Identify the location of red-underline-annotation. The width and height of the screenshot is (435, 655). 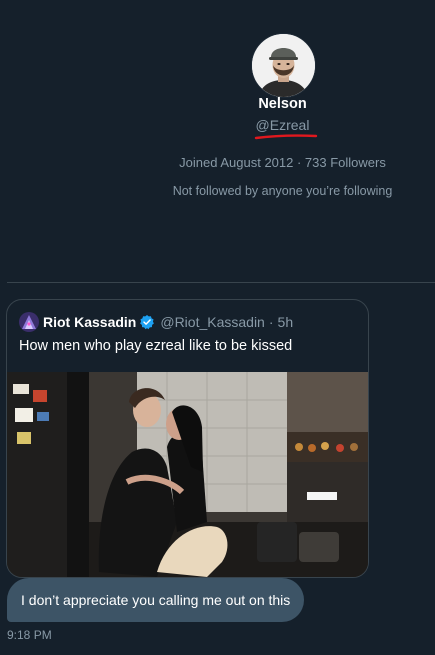
(286, 137).